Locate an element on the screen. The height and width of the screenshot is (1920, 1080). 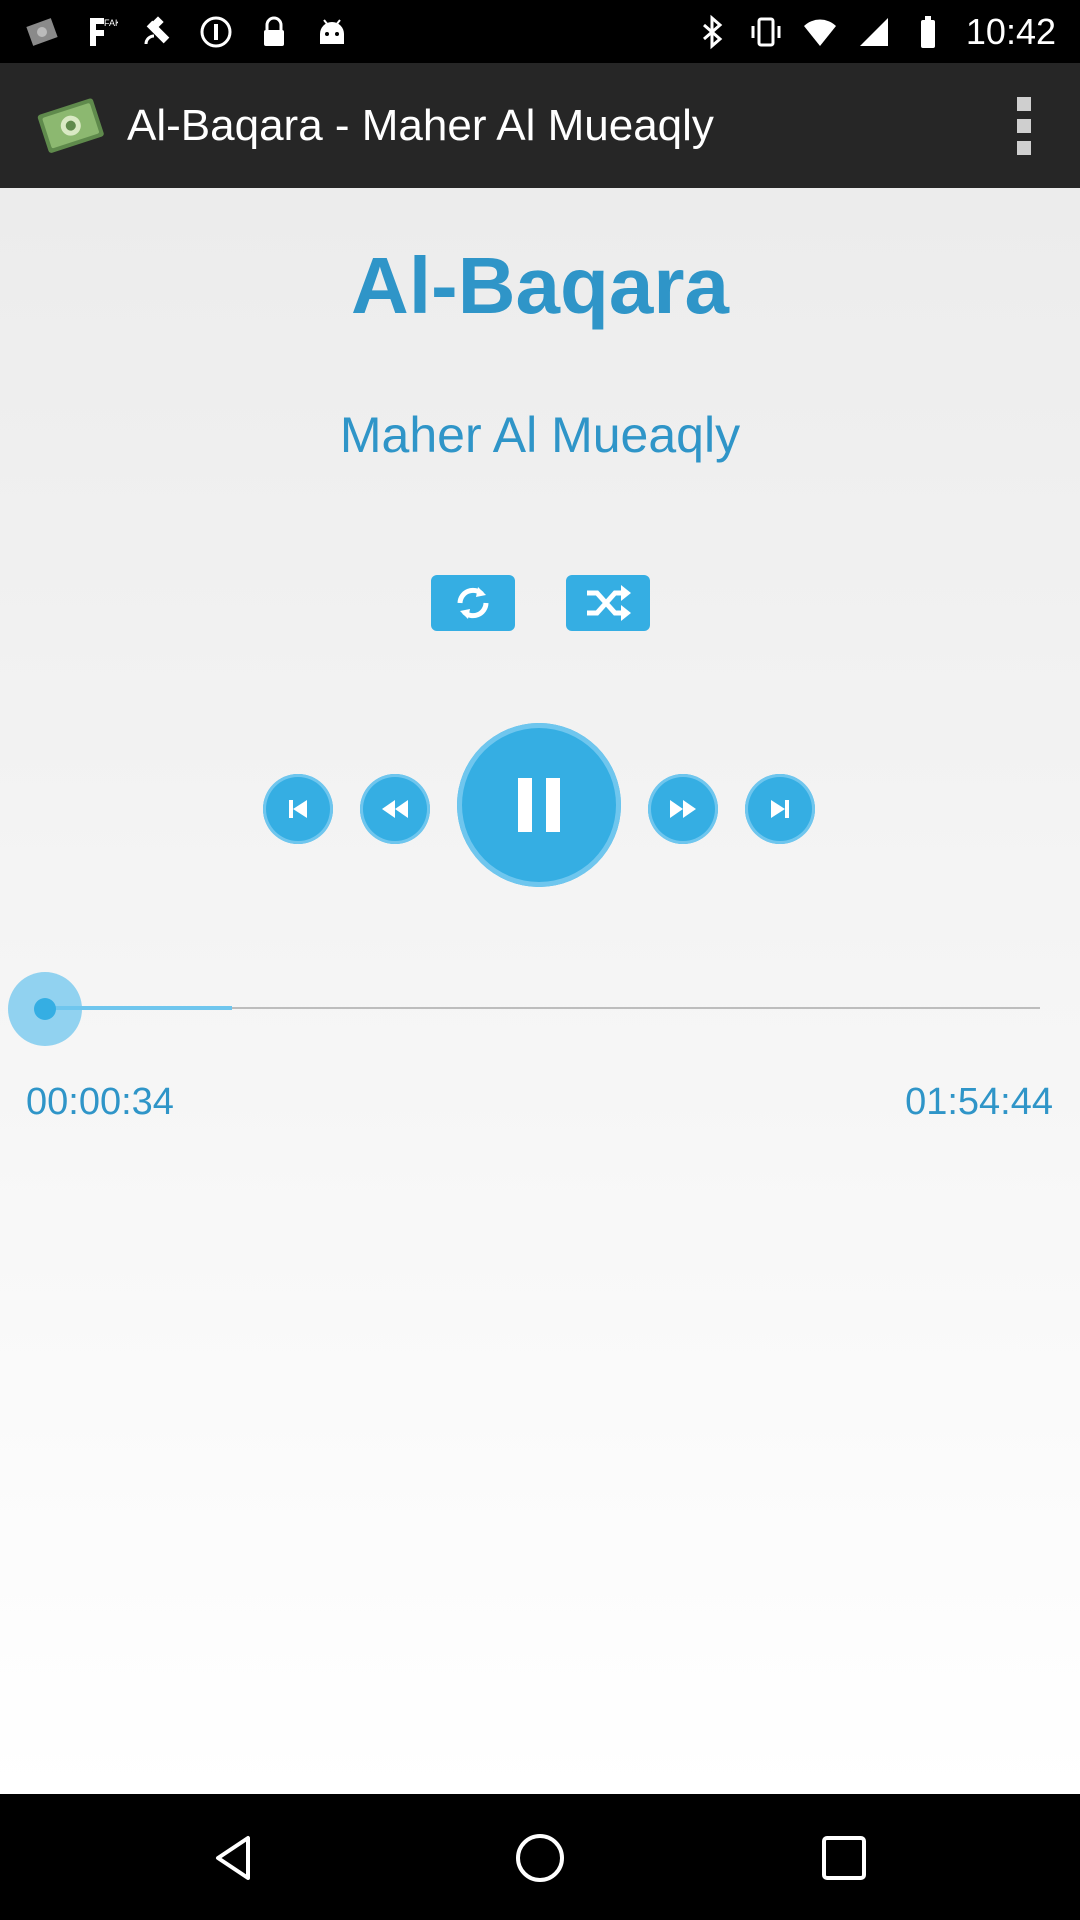
status-time: 10:42 is located at coordinates (1010, 31).